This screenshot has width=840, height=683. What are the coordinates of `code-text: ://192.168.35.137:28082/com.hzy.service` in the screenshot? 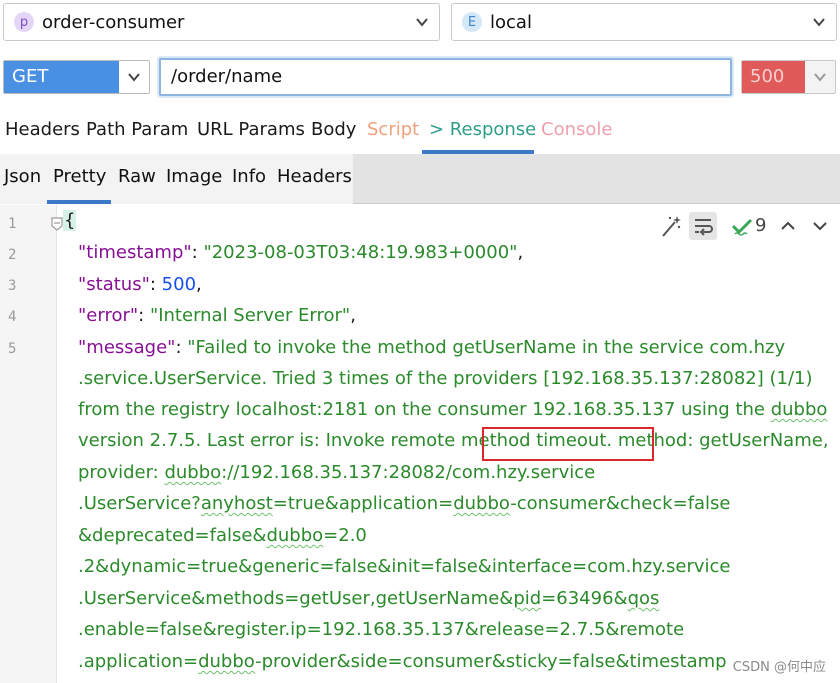 It's located at (408, 472).